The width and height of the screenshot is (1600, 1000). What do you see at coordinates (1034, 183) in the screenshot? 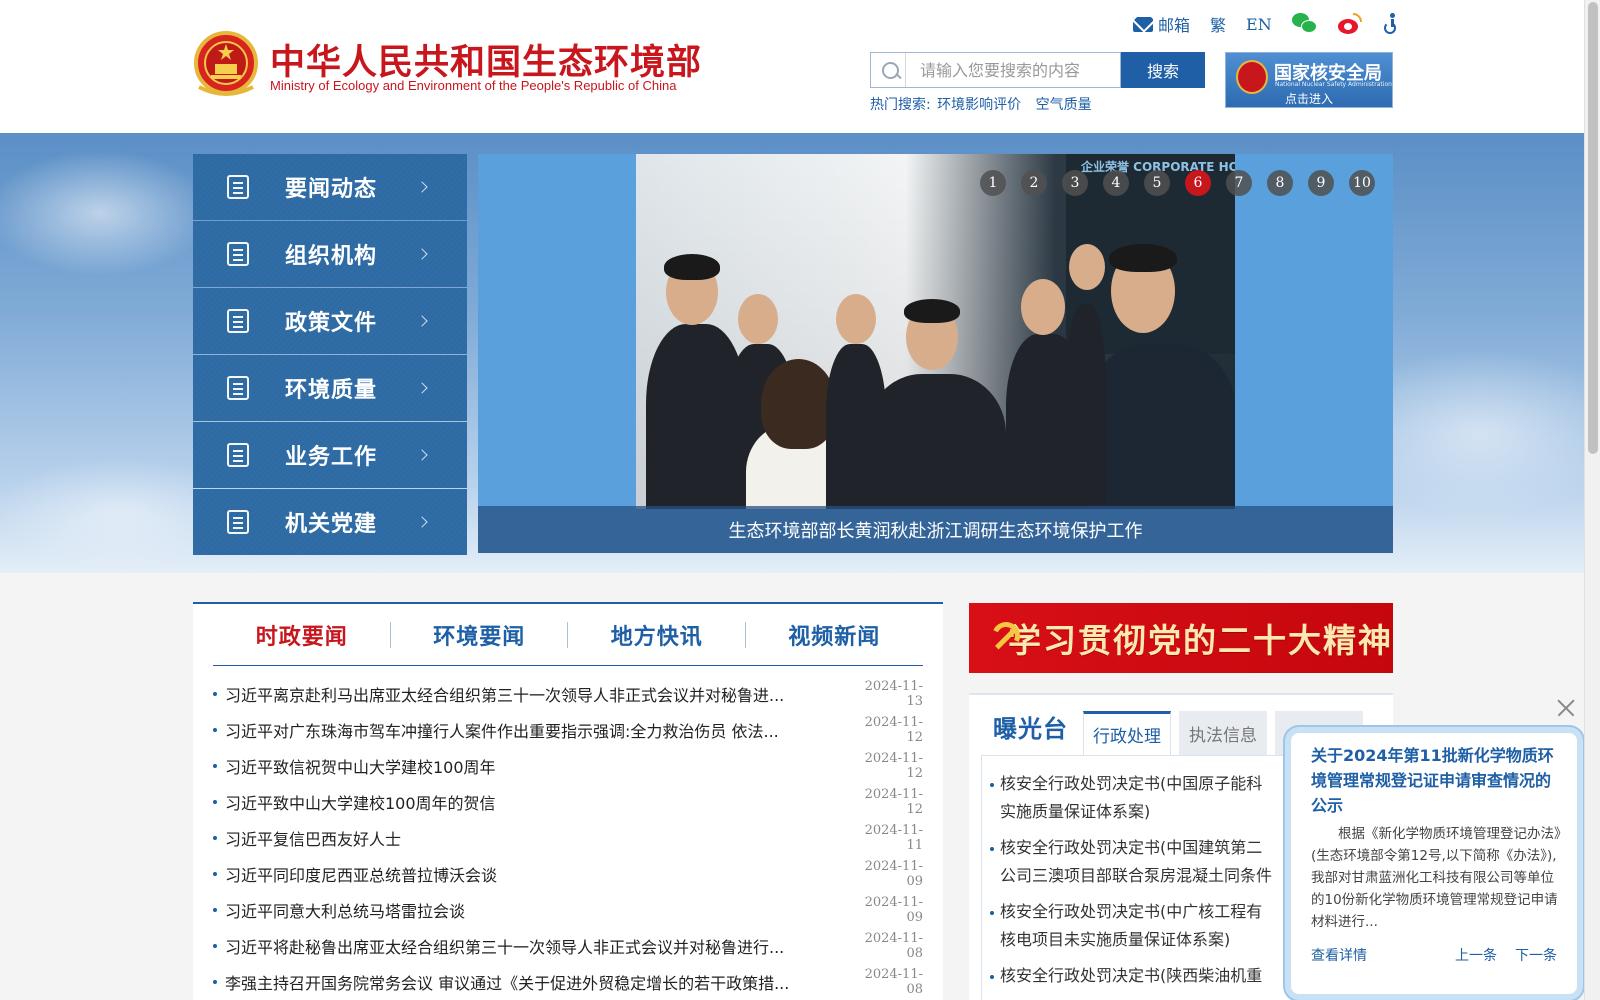
I see `slide-dot: 2` at bounding box center [1034, 183].